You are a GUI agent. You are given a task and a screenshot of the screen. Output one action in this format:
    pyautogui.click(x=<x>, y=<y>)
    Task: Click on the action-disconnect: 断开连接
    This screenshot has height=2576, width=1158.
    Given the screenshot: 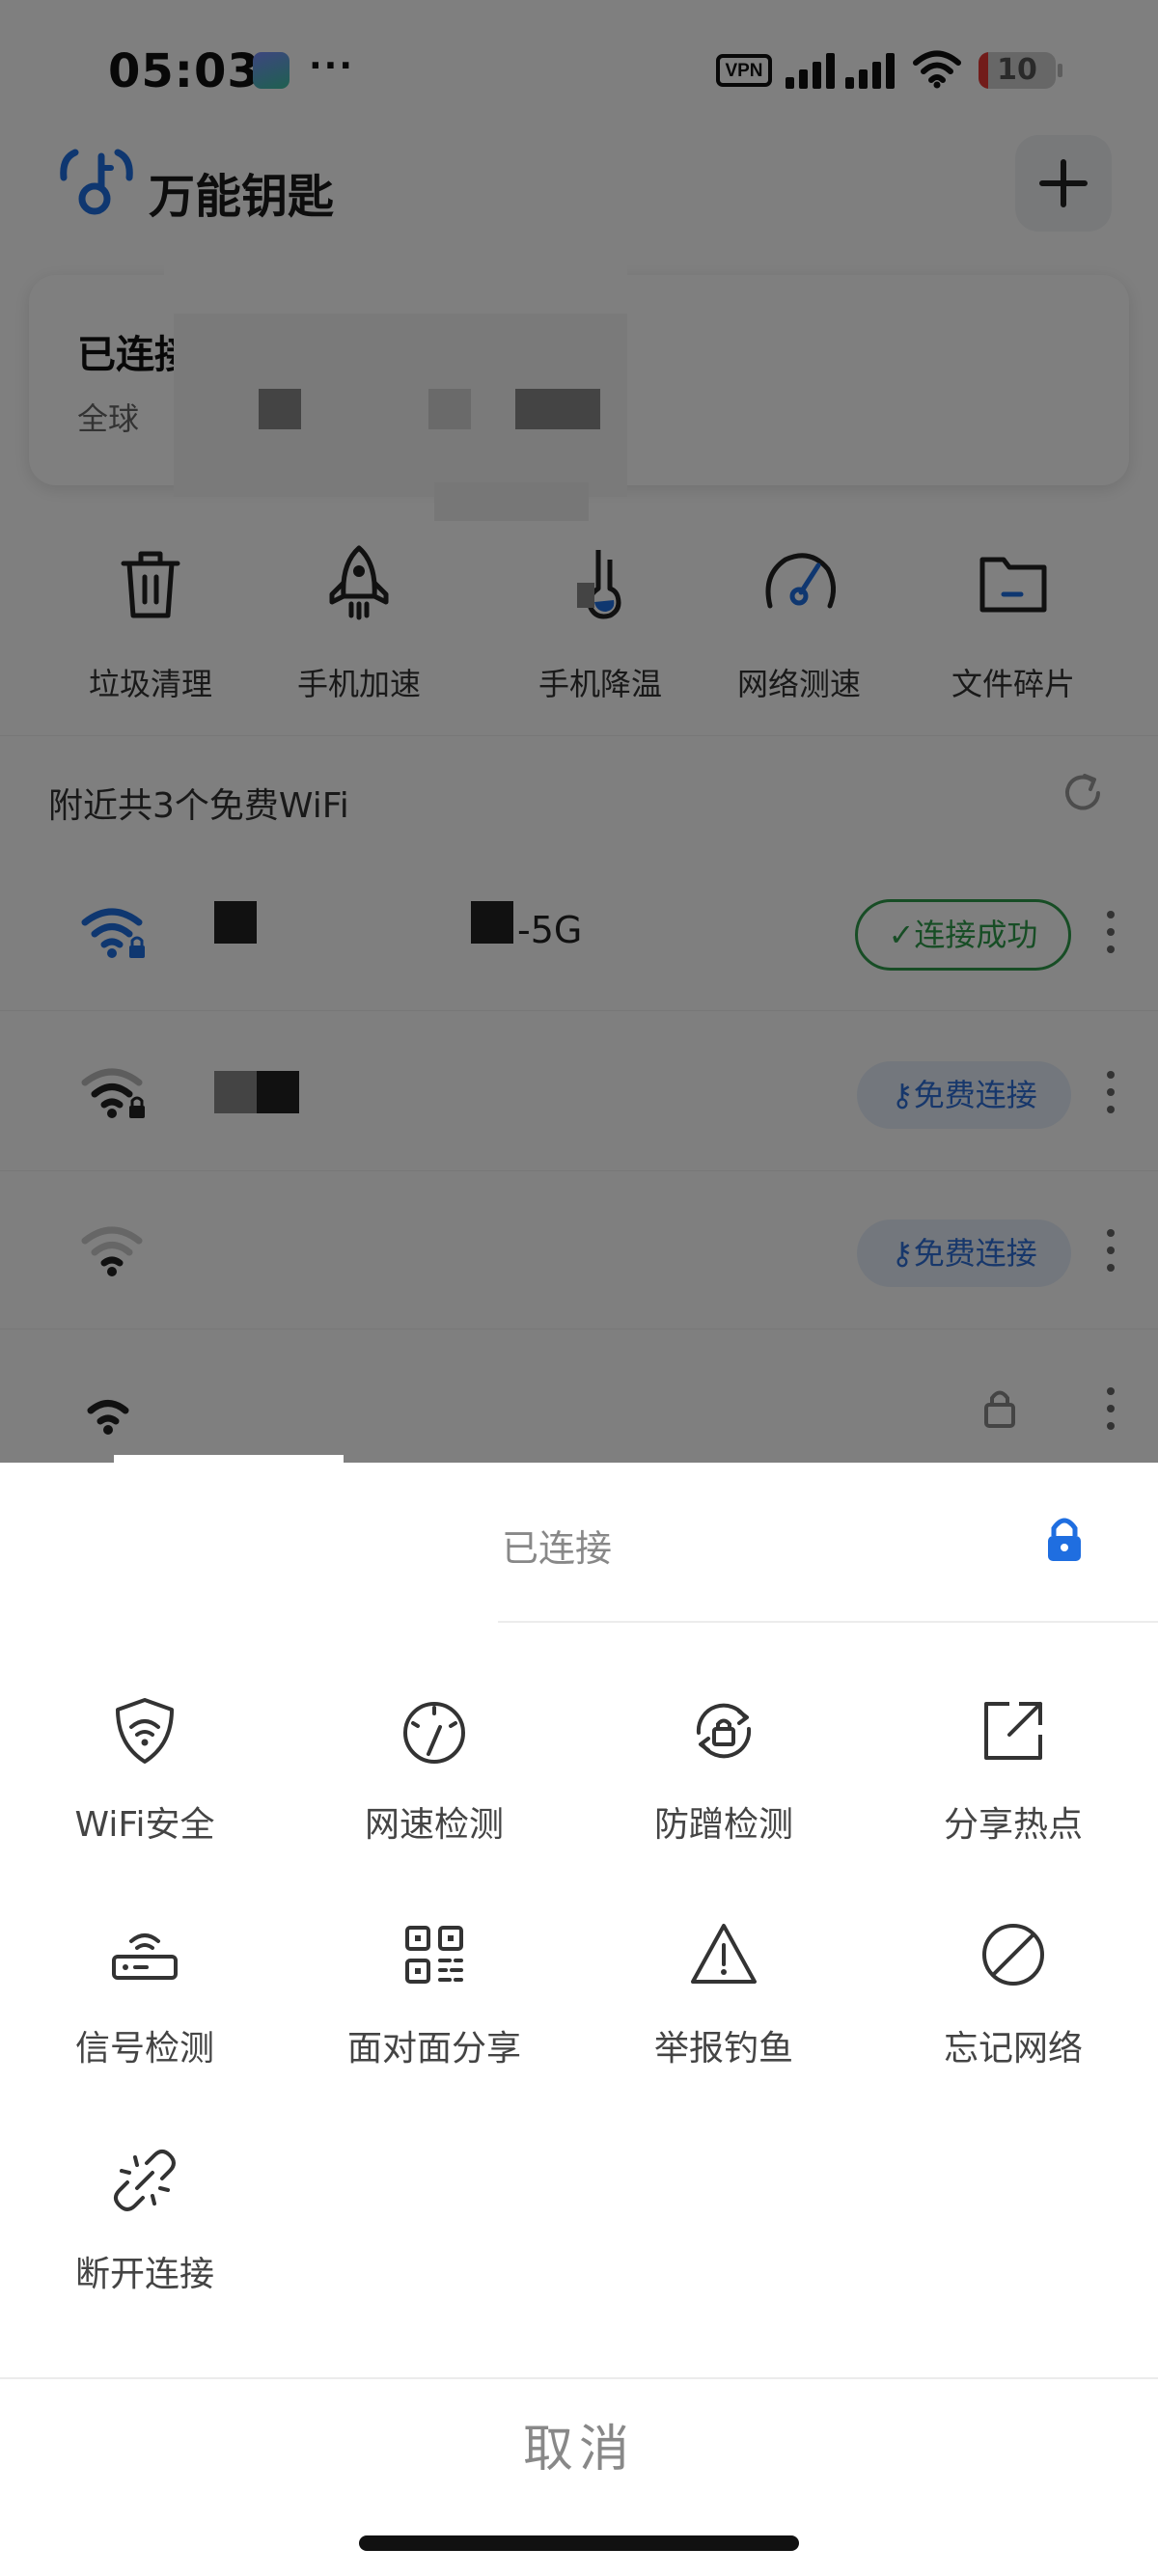 What is the action you would take?
    pyautogui.click(x=145, y=2231)
    